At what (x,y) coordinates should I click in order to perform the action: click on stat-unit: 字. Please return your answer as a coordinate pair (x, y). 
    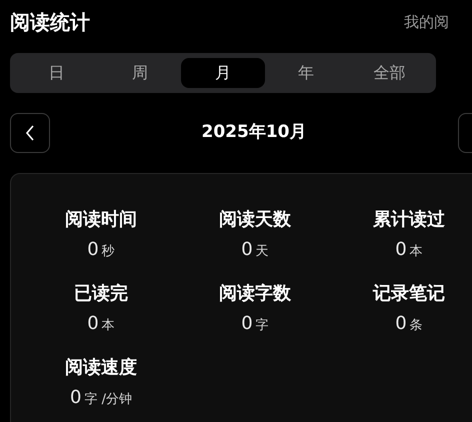
    Looking at the image, I should click on (262, 326).